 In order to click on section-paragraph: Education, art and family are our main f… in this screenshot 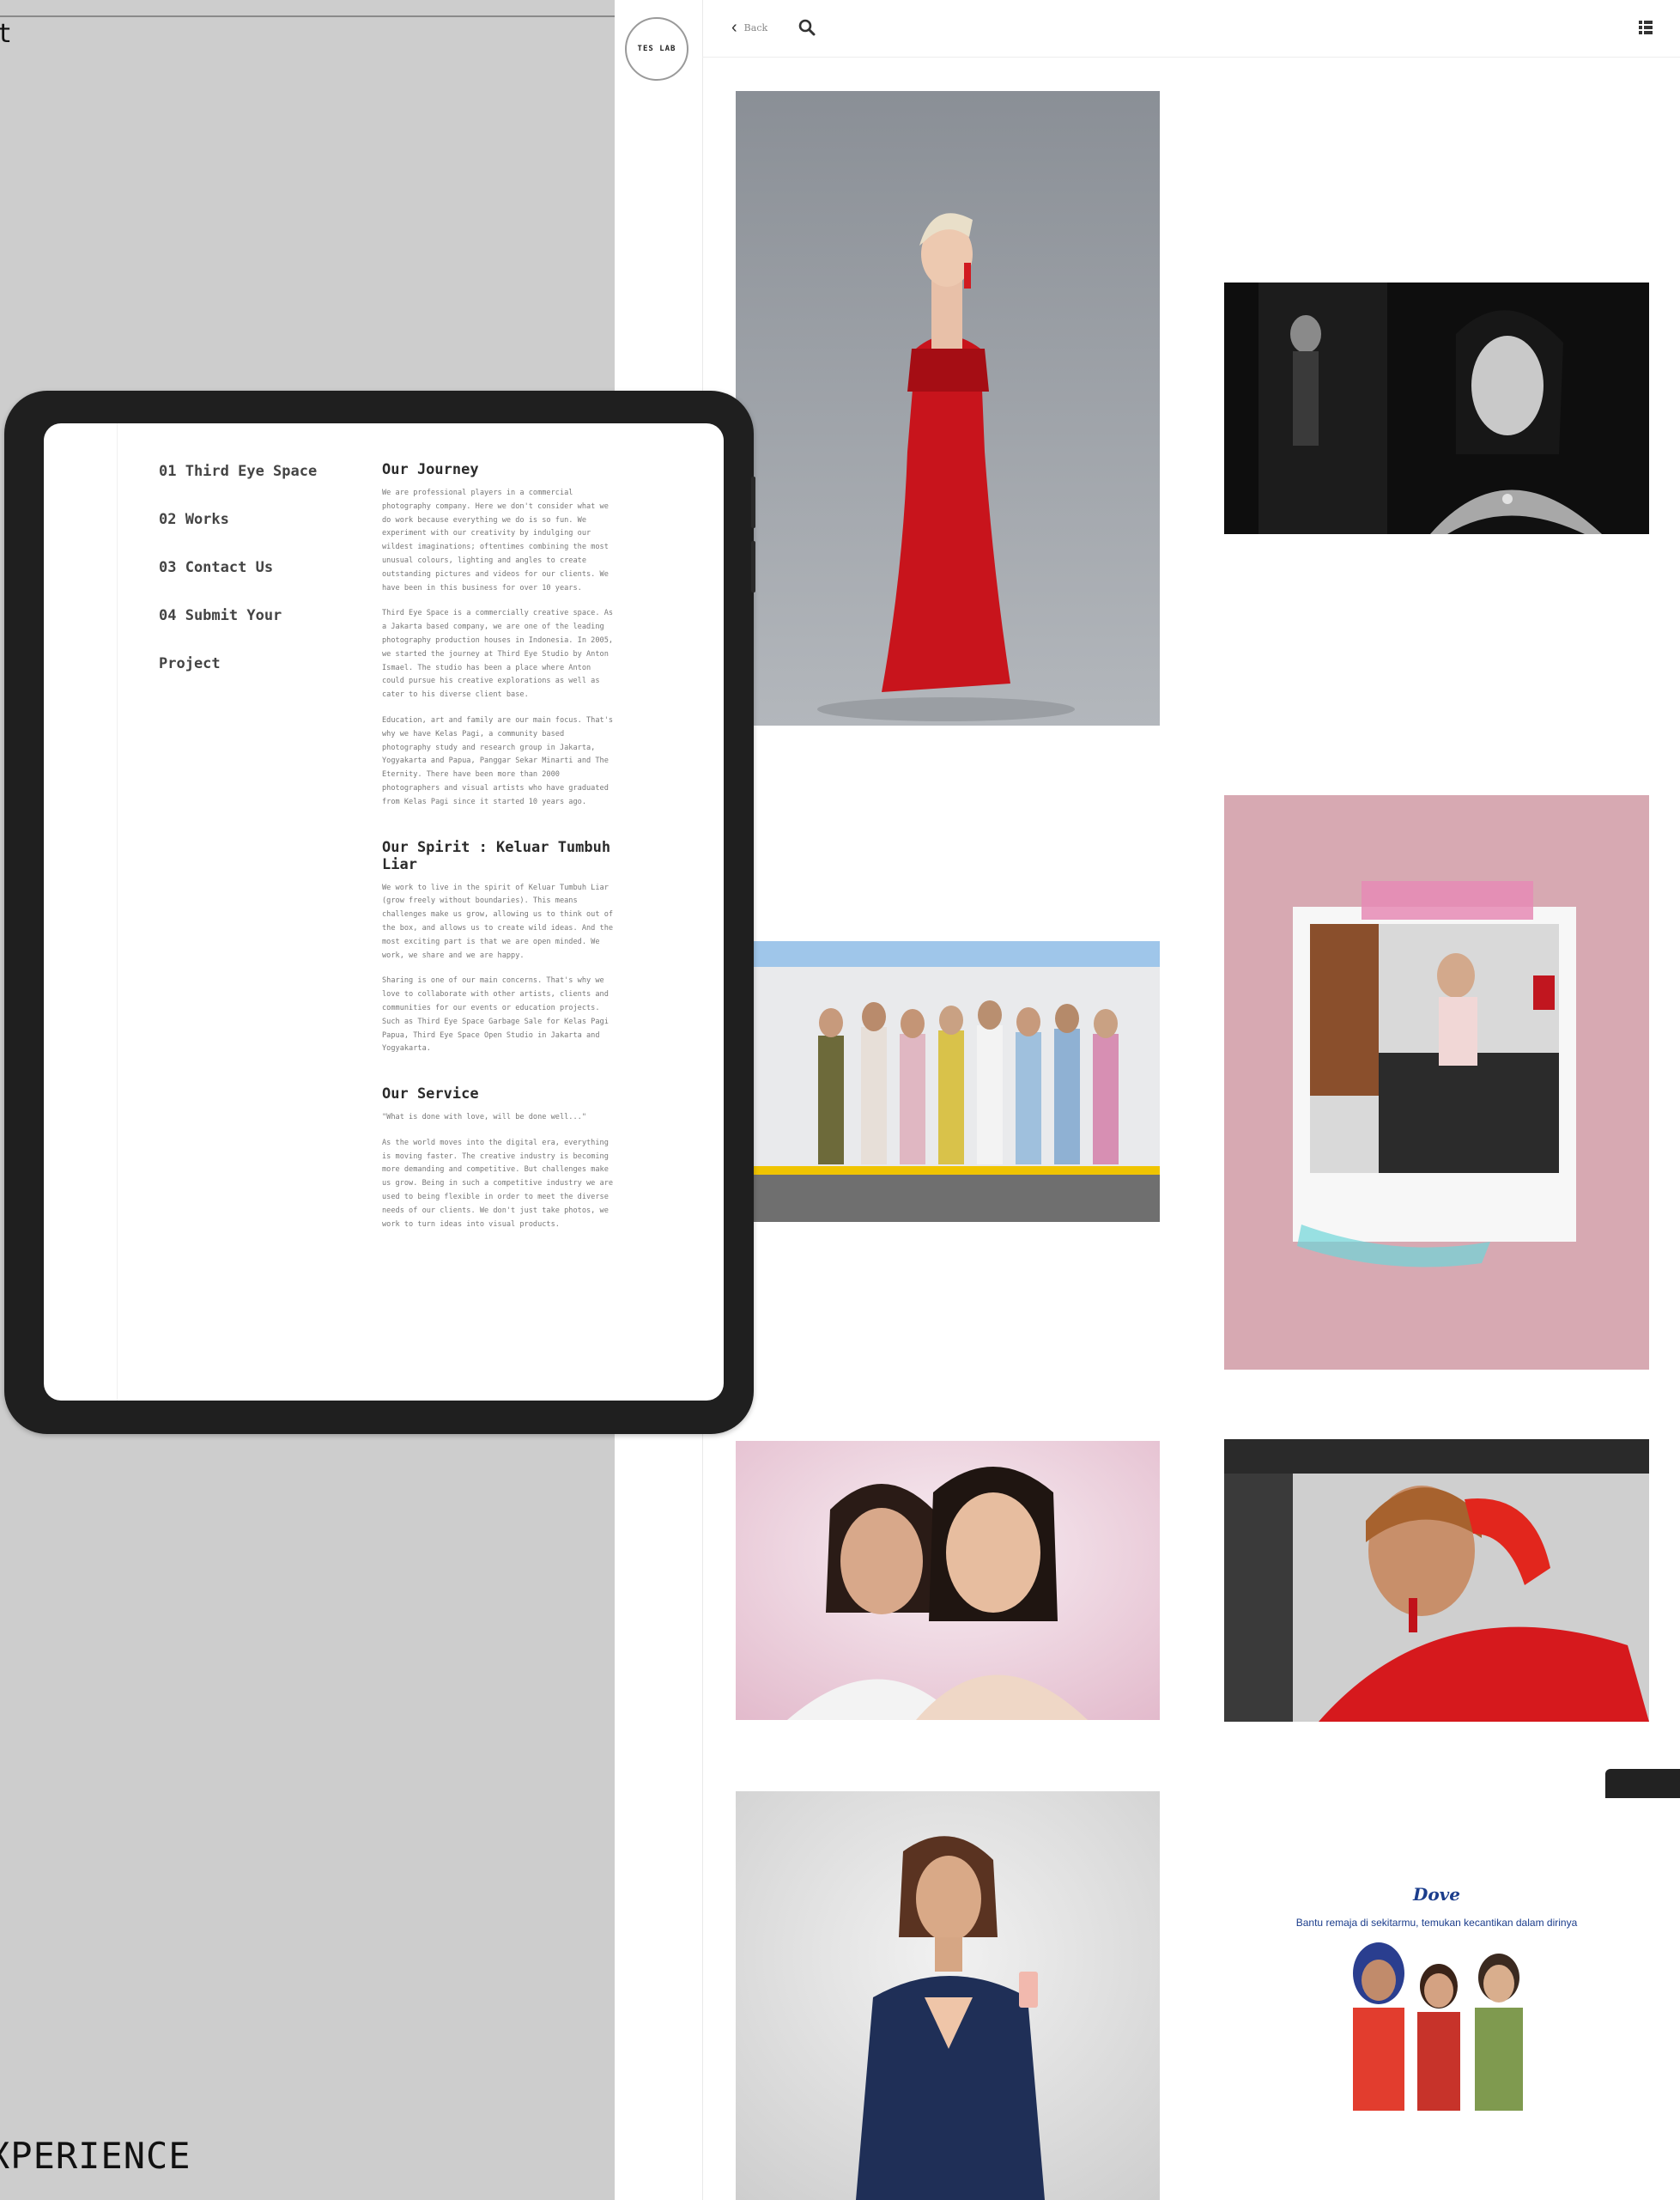, I will do `click(498, 760)`.